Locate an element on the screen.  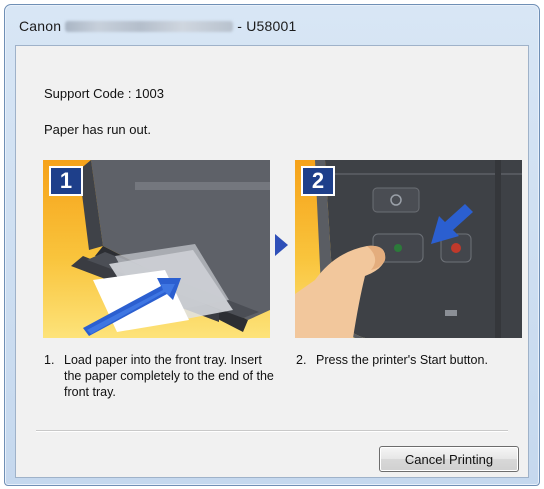
title-bar: Canon - U58001 is located at coordinates (272, 25).